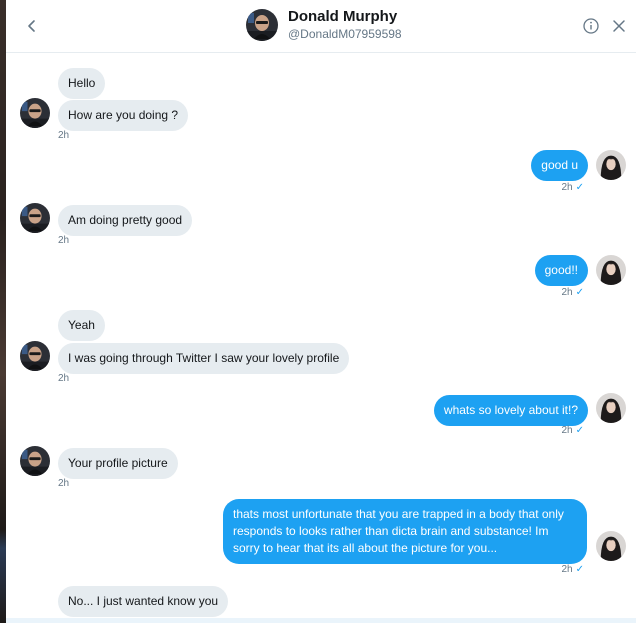 This screenshot has height=623, width=636. I want to click on message-bubble-outgoing: whats so lovely about it!?, so click(510, 410).